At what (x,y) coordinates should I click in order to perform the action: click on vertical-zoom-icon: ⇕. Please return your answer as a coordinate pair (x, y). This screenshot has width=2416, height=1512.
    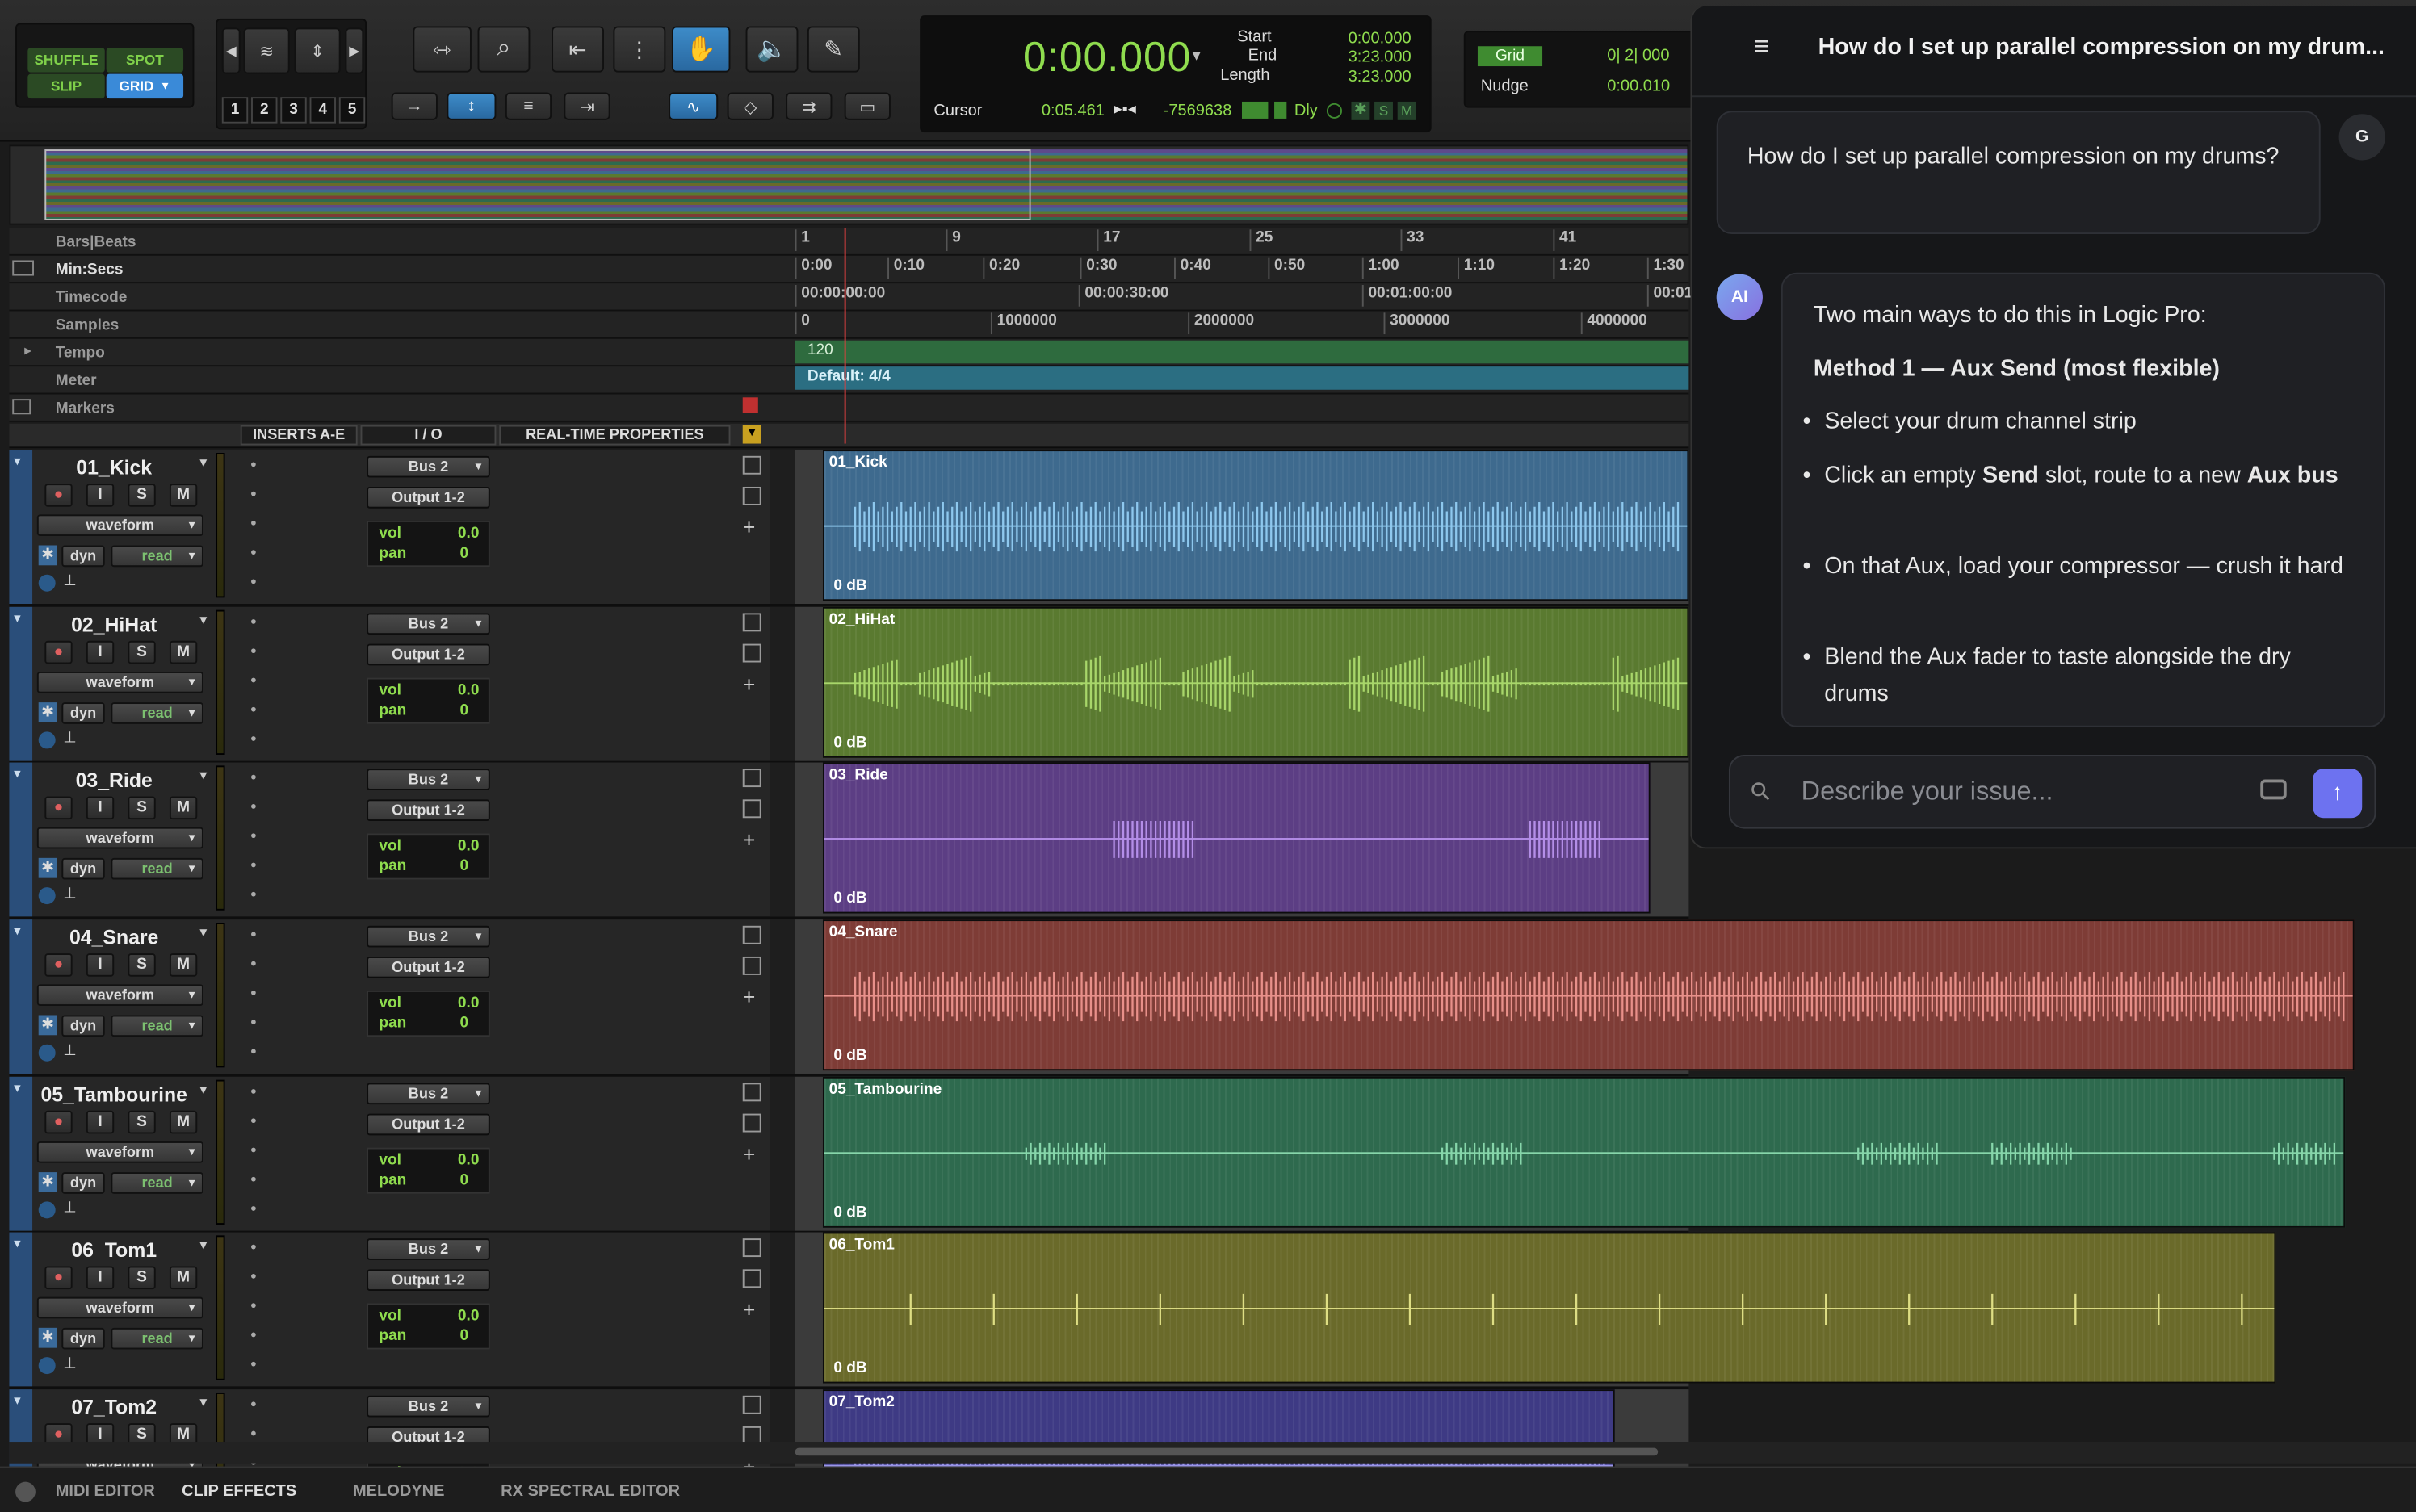
    Looking at the image, I should click on (317, 50).